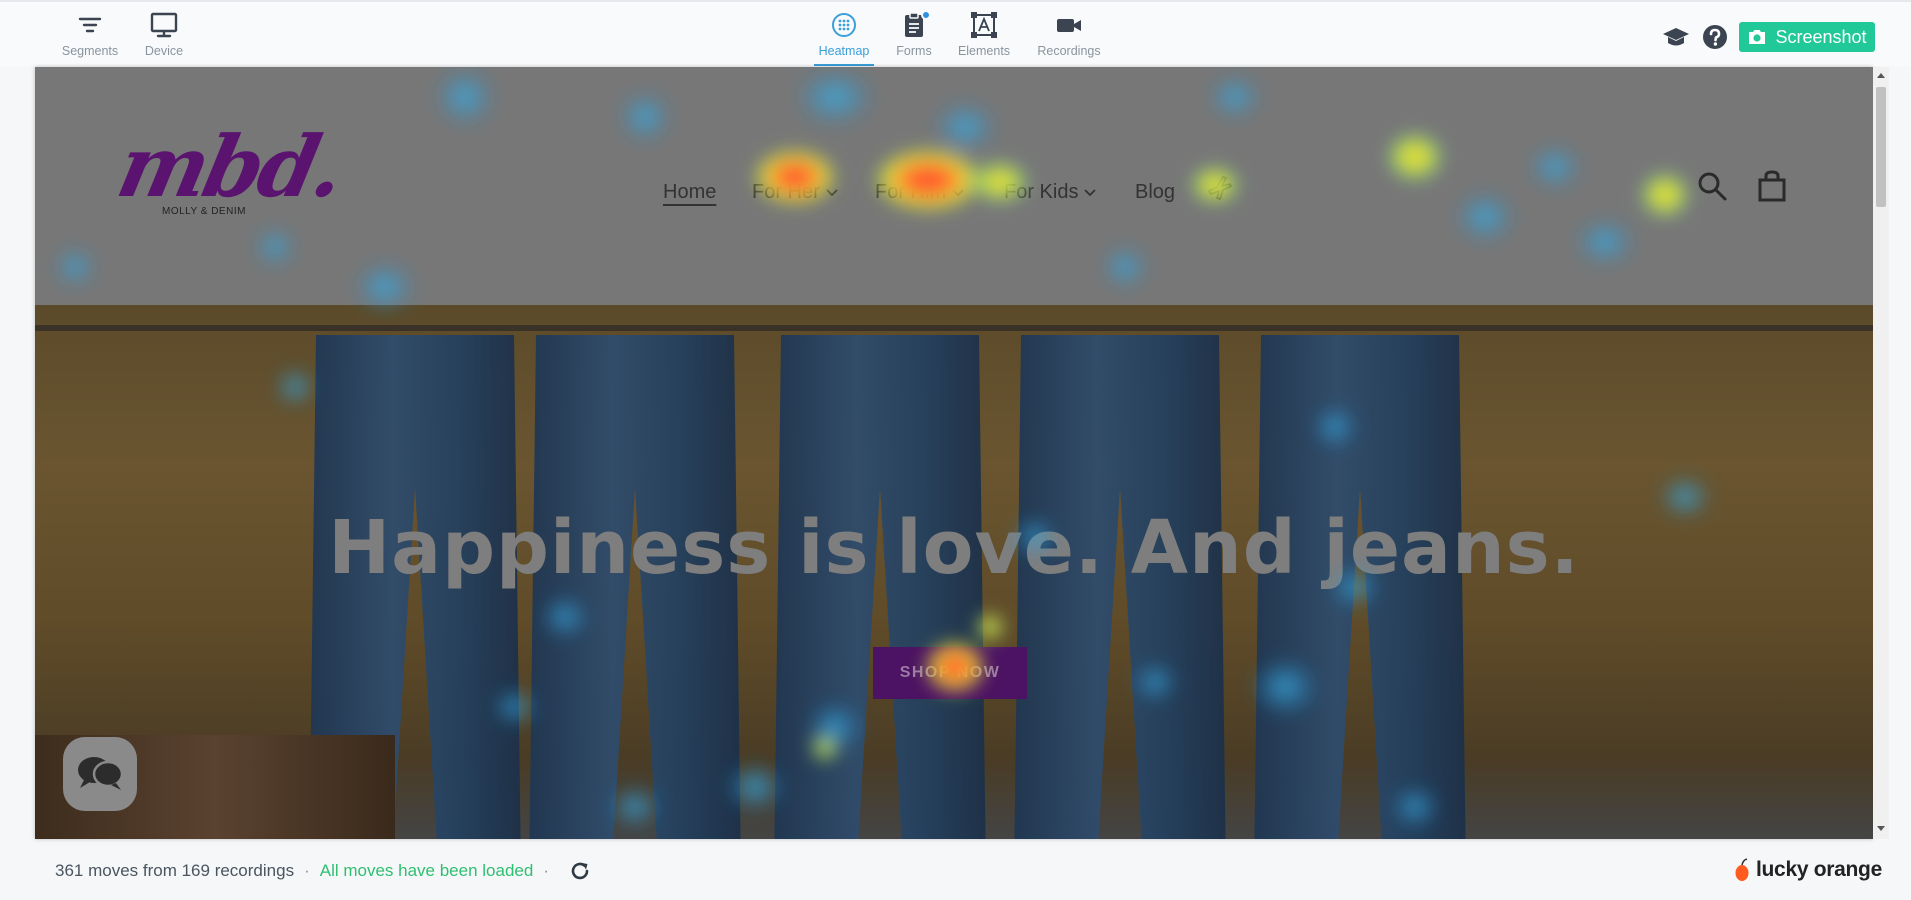 Image resolution: width=1911 pixels, height=900 pixels. I want to click on refresh-icon, so click(580, 871).